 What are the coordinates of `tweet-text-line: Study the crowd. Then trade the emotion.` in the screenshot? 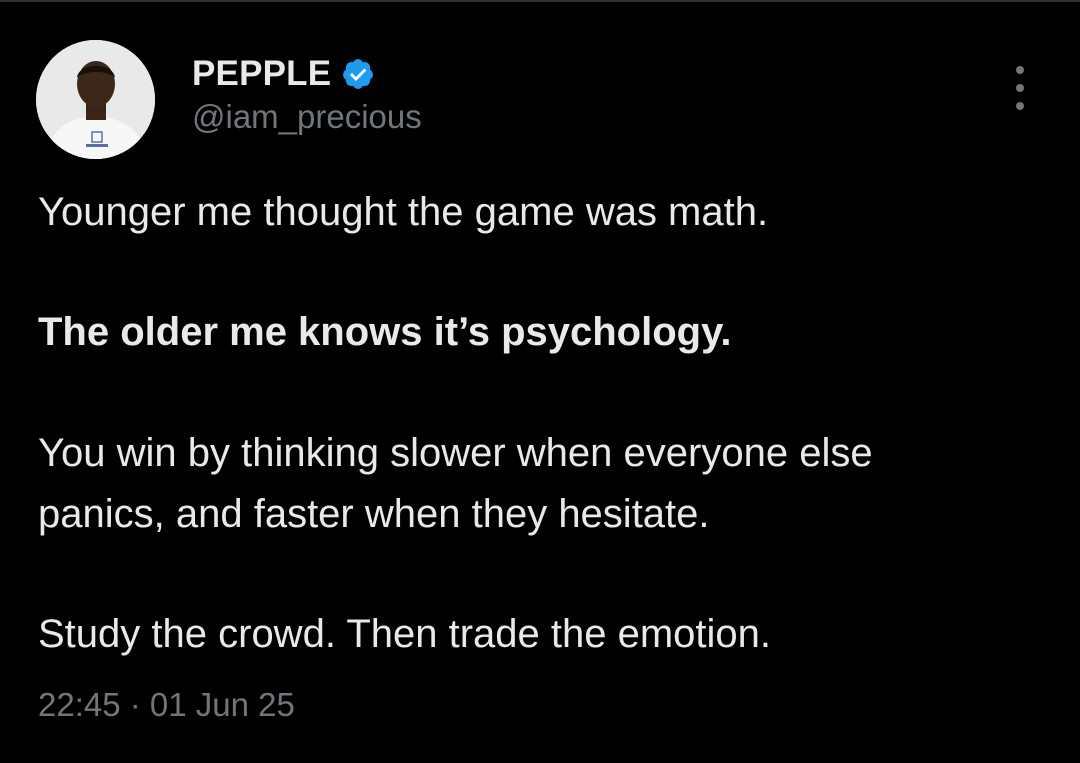 It's located at (405, 634).